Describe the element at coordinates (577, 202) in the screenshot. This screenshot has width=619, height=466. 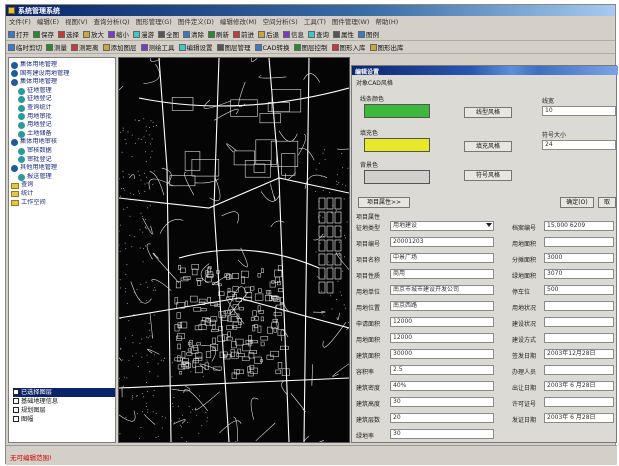
I see `ok-button: 确定(O)` at that location.